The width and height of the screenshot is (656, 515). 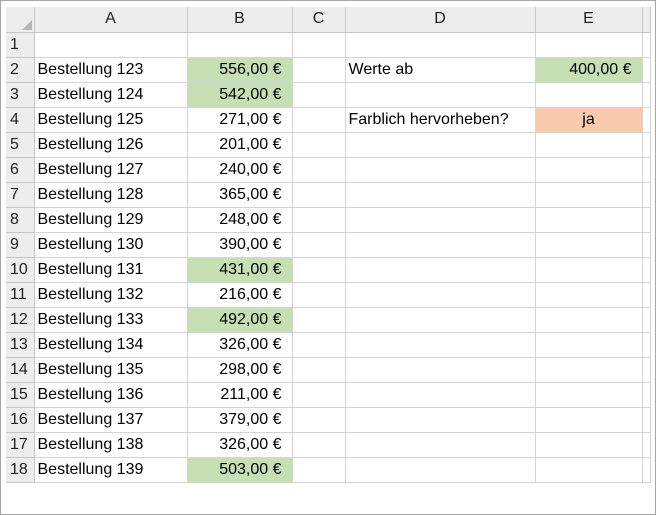 What do you see at coordinates (111, 195) in the screenshot?
I see `cell-a: Bestellung 128` at bounding box center [111, 195].